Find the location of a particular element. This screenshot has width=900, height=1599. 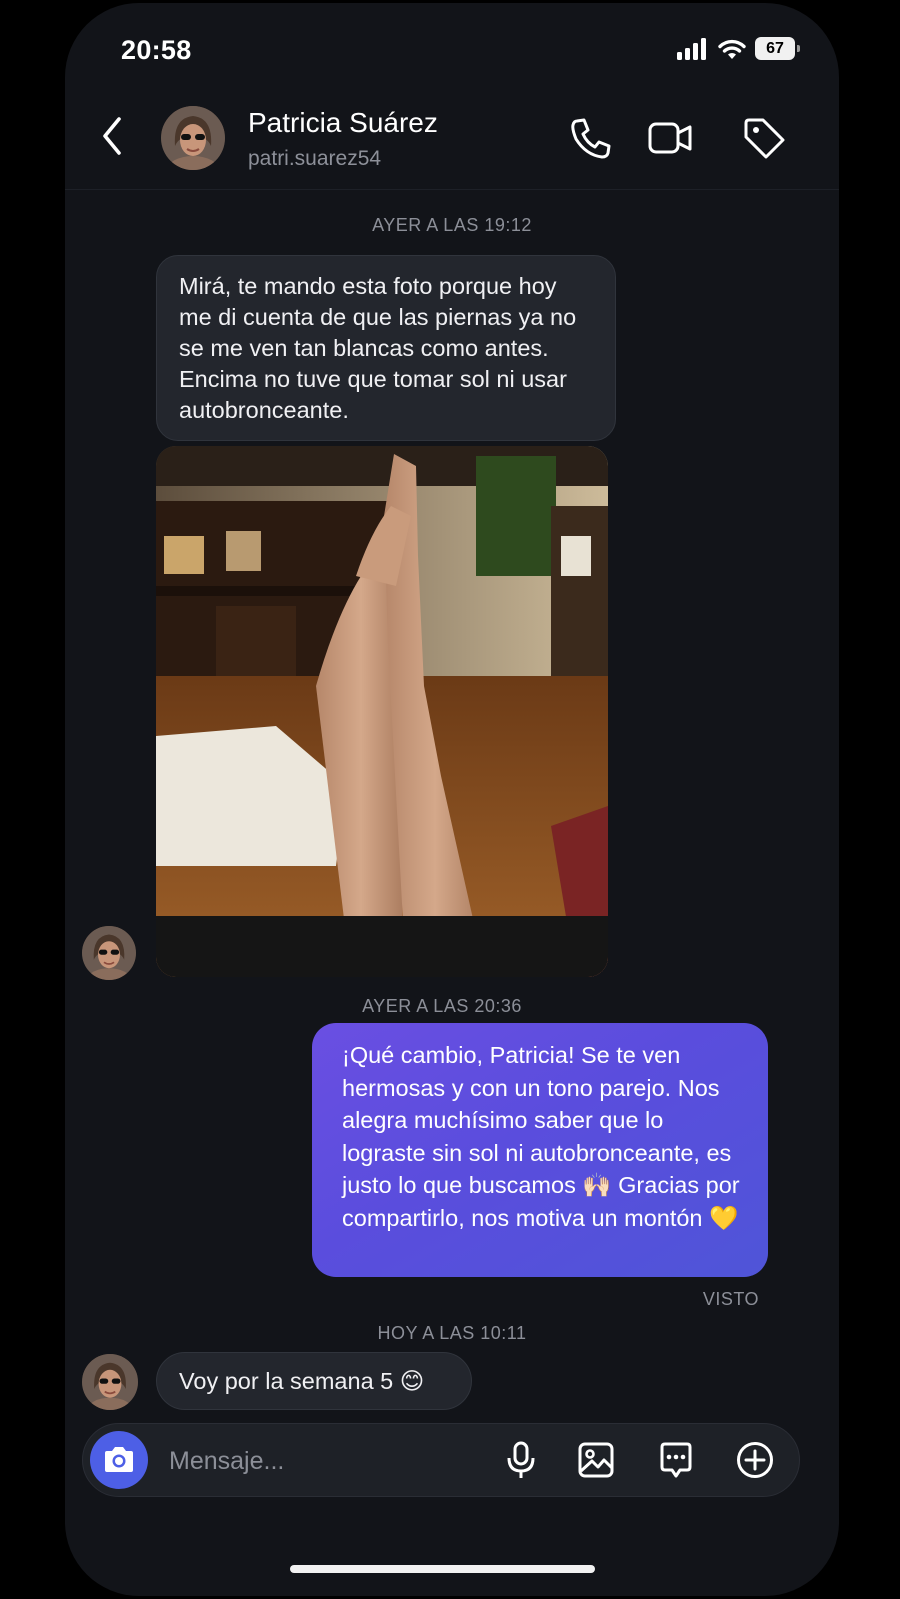

status-time: 20:58 is located at coordinates (156, 50).